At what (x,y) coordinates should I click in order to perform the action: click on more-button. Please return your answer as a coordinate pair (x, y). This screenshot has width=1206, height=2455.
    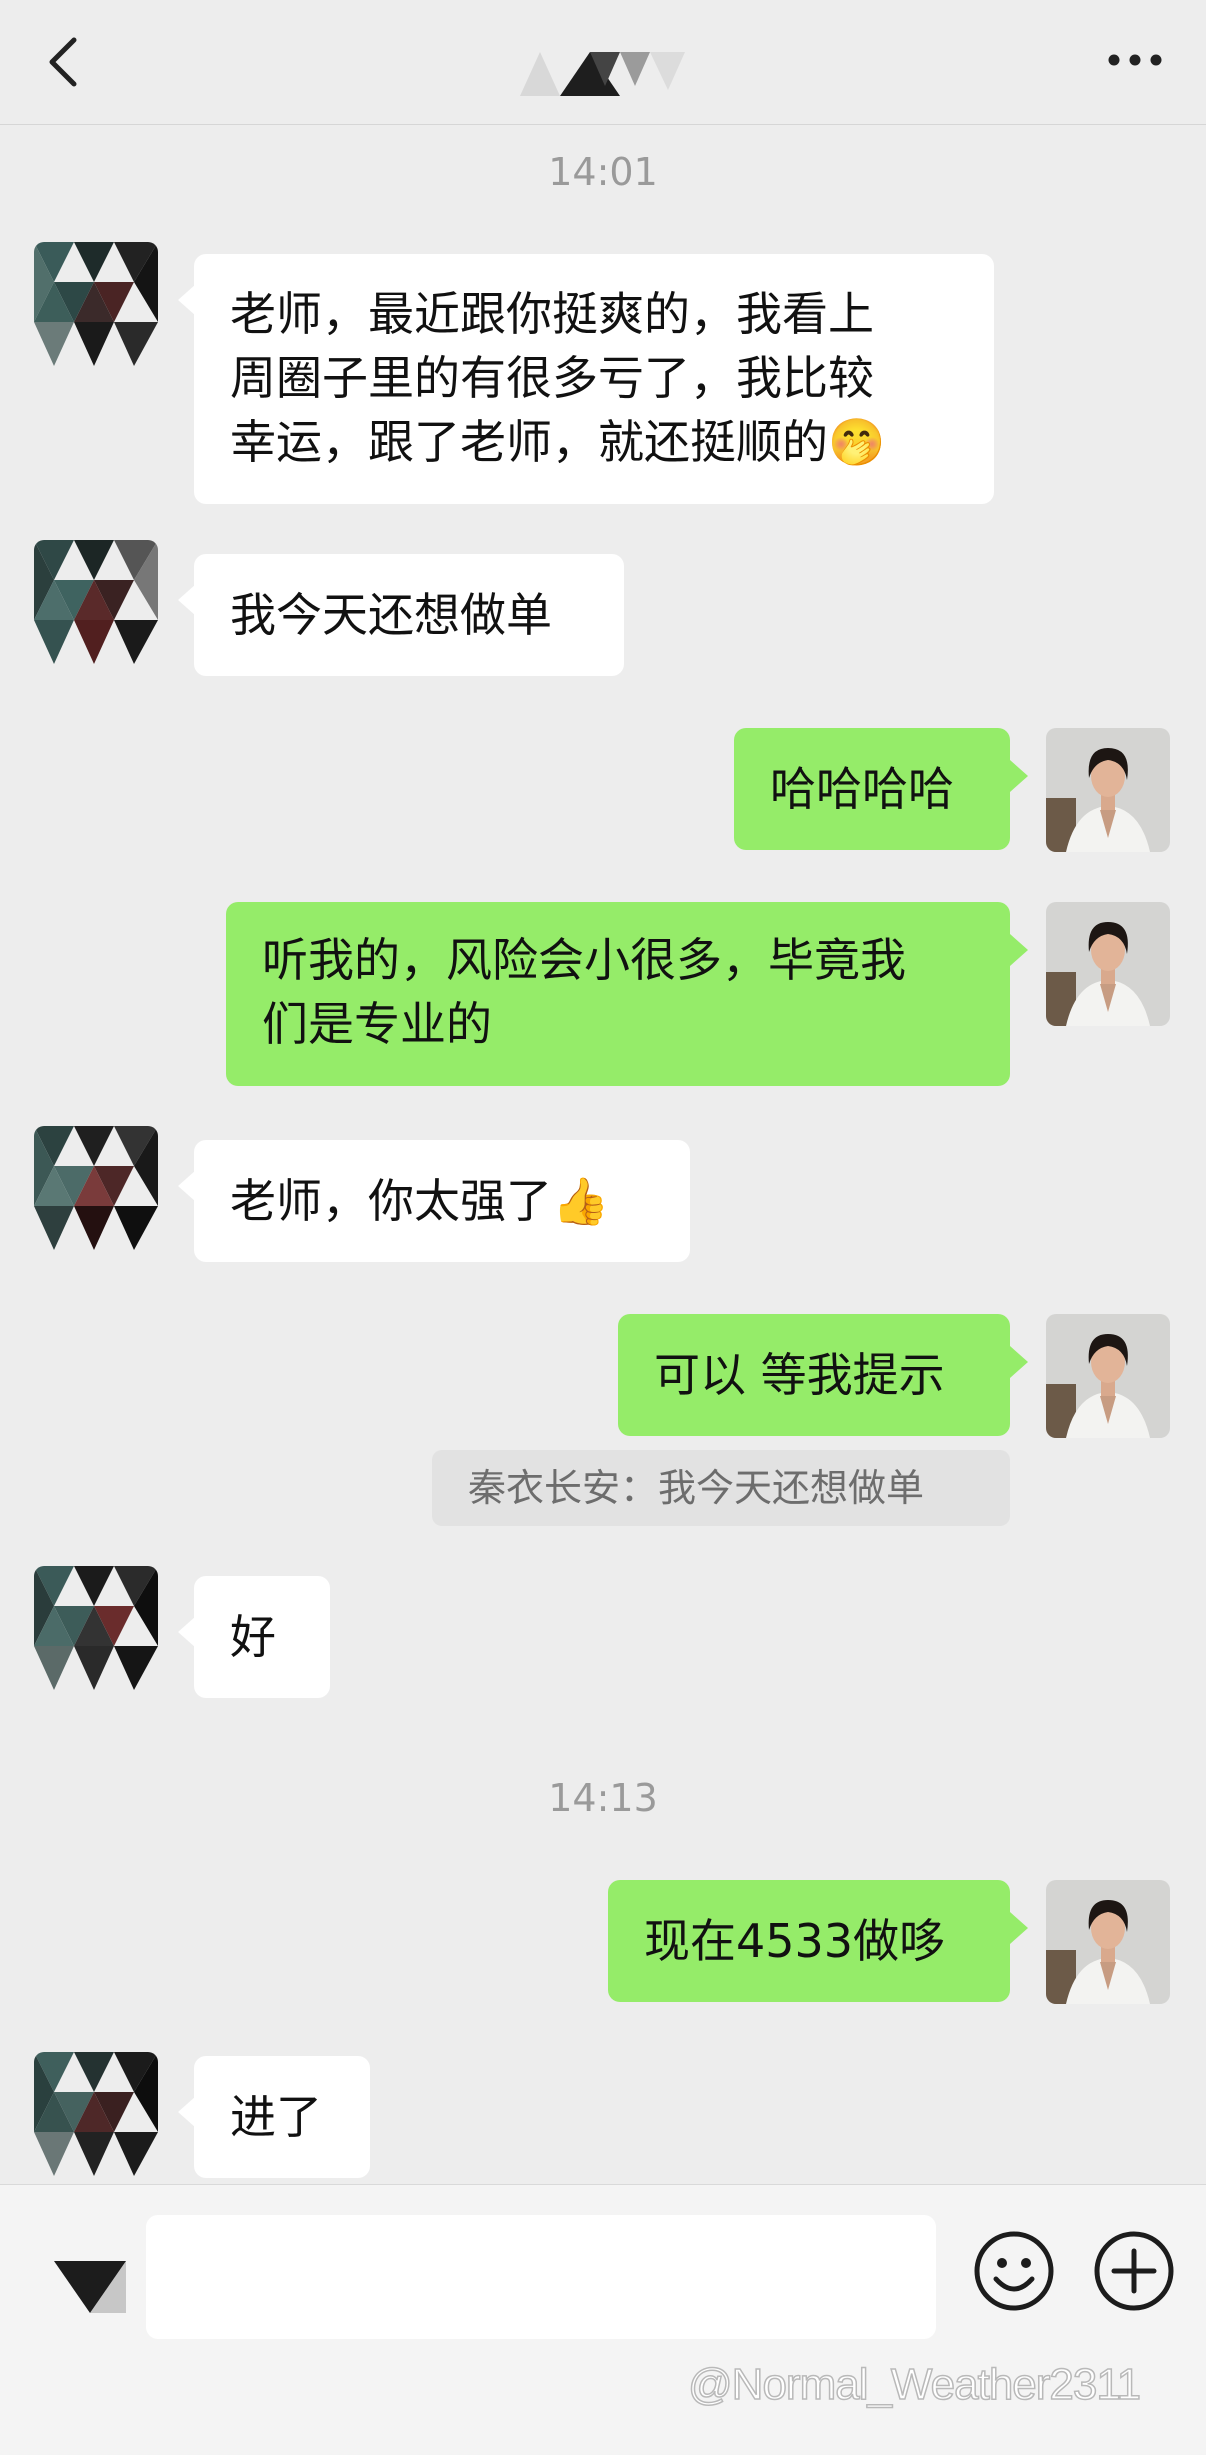
    Looking at the image, I should click on (1135, 60).